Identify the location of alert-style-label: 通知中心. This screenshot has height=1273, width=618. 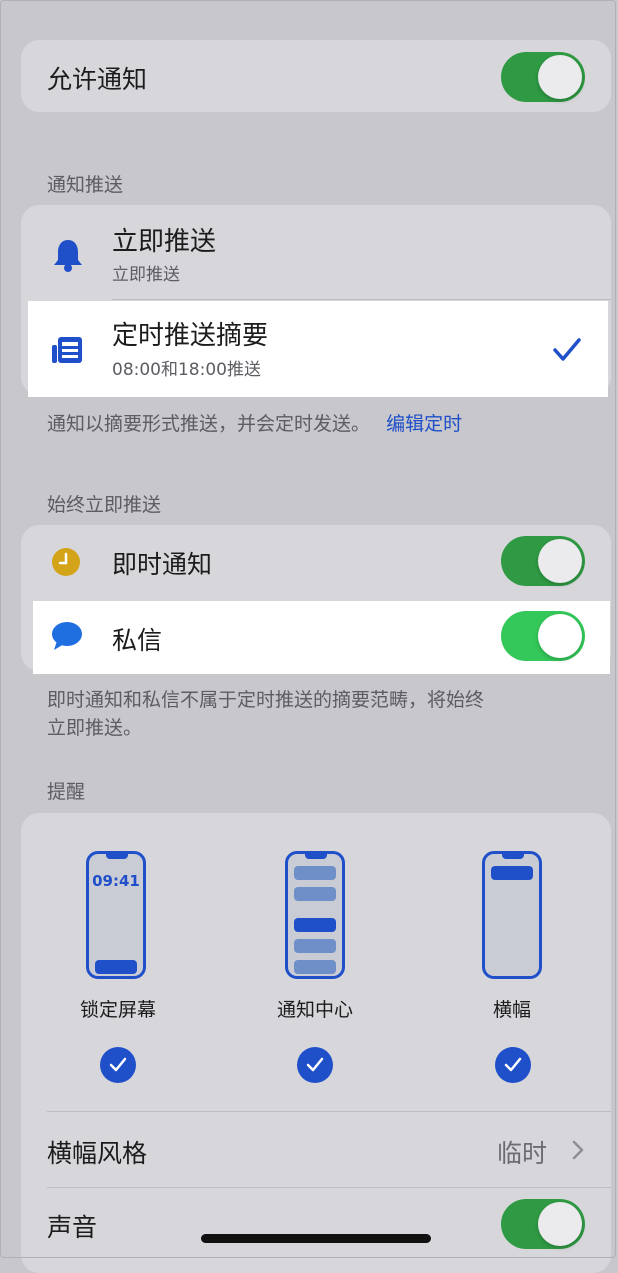
(314, 1010).